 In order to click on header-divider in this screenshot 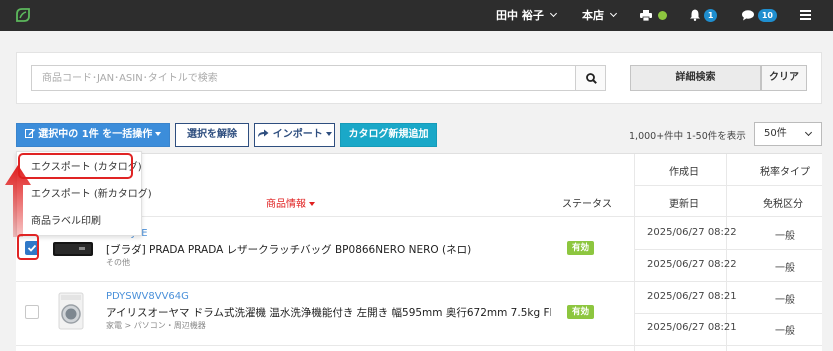, I will do `click(728, 185)`.